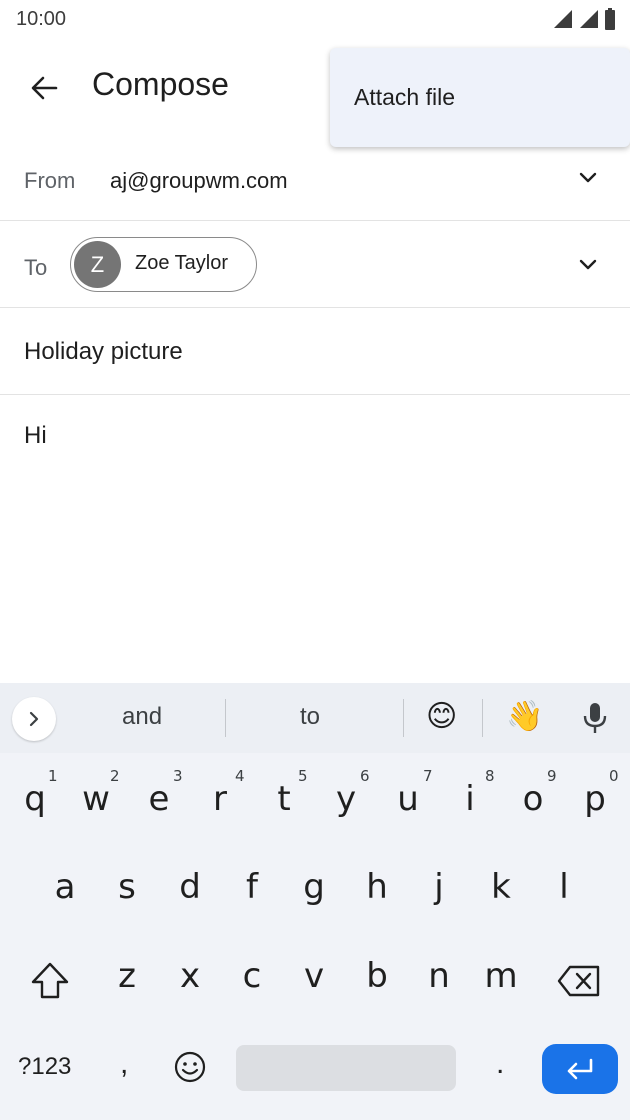  I want to click on back-button, so click(44, 88).